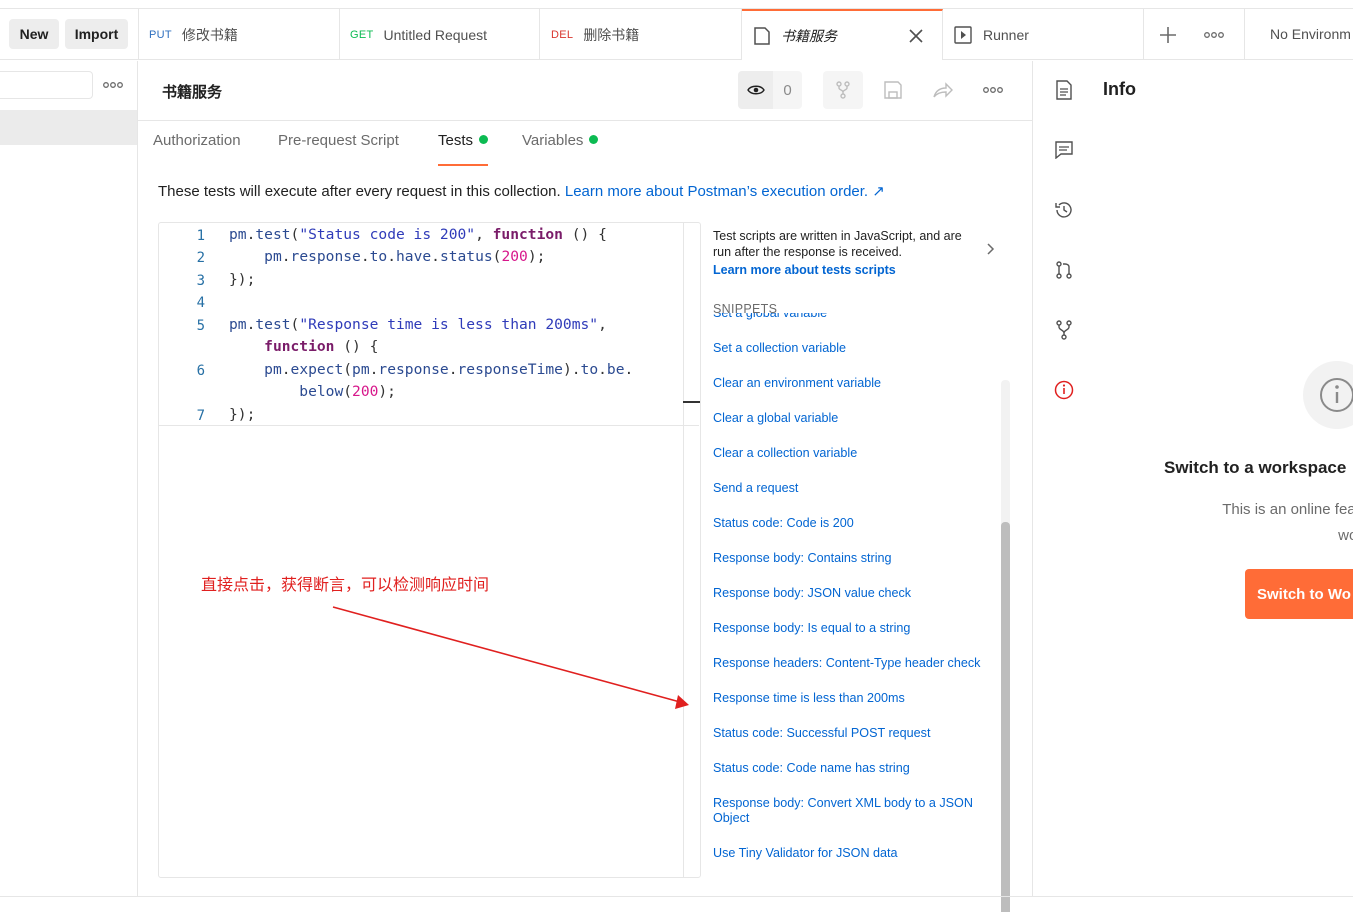 The height and width of the screenshot is (912, 1353). What do you see at coordinates (405, 256) in the screenshot?
I see `code-line: pm.response.to.have.status(200);` at bounding box center [405, 256].